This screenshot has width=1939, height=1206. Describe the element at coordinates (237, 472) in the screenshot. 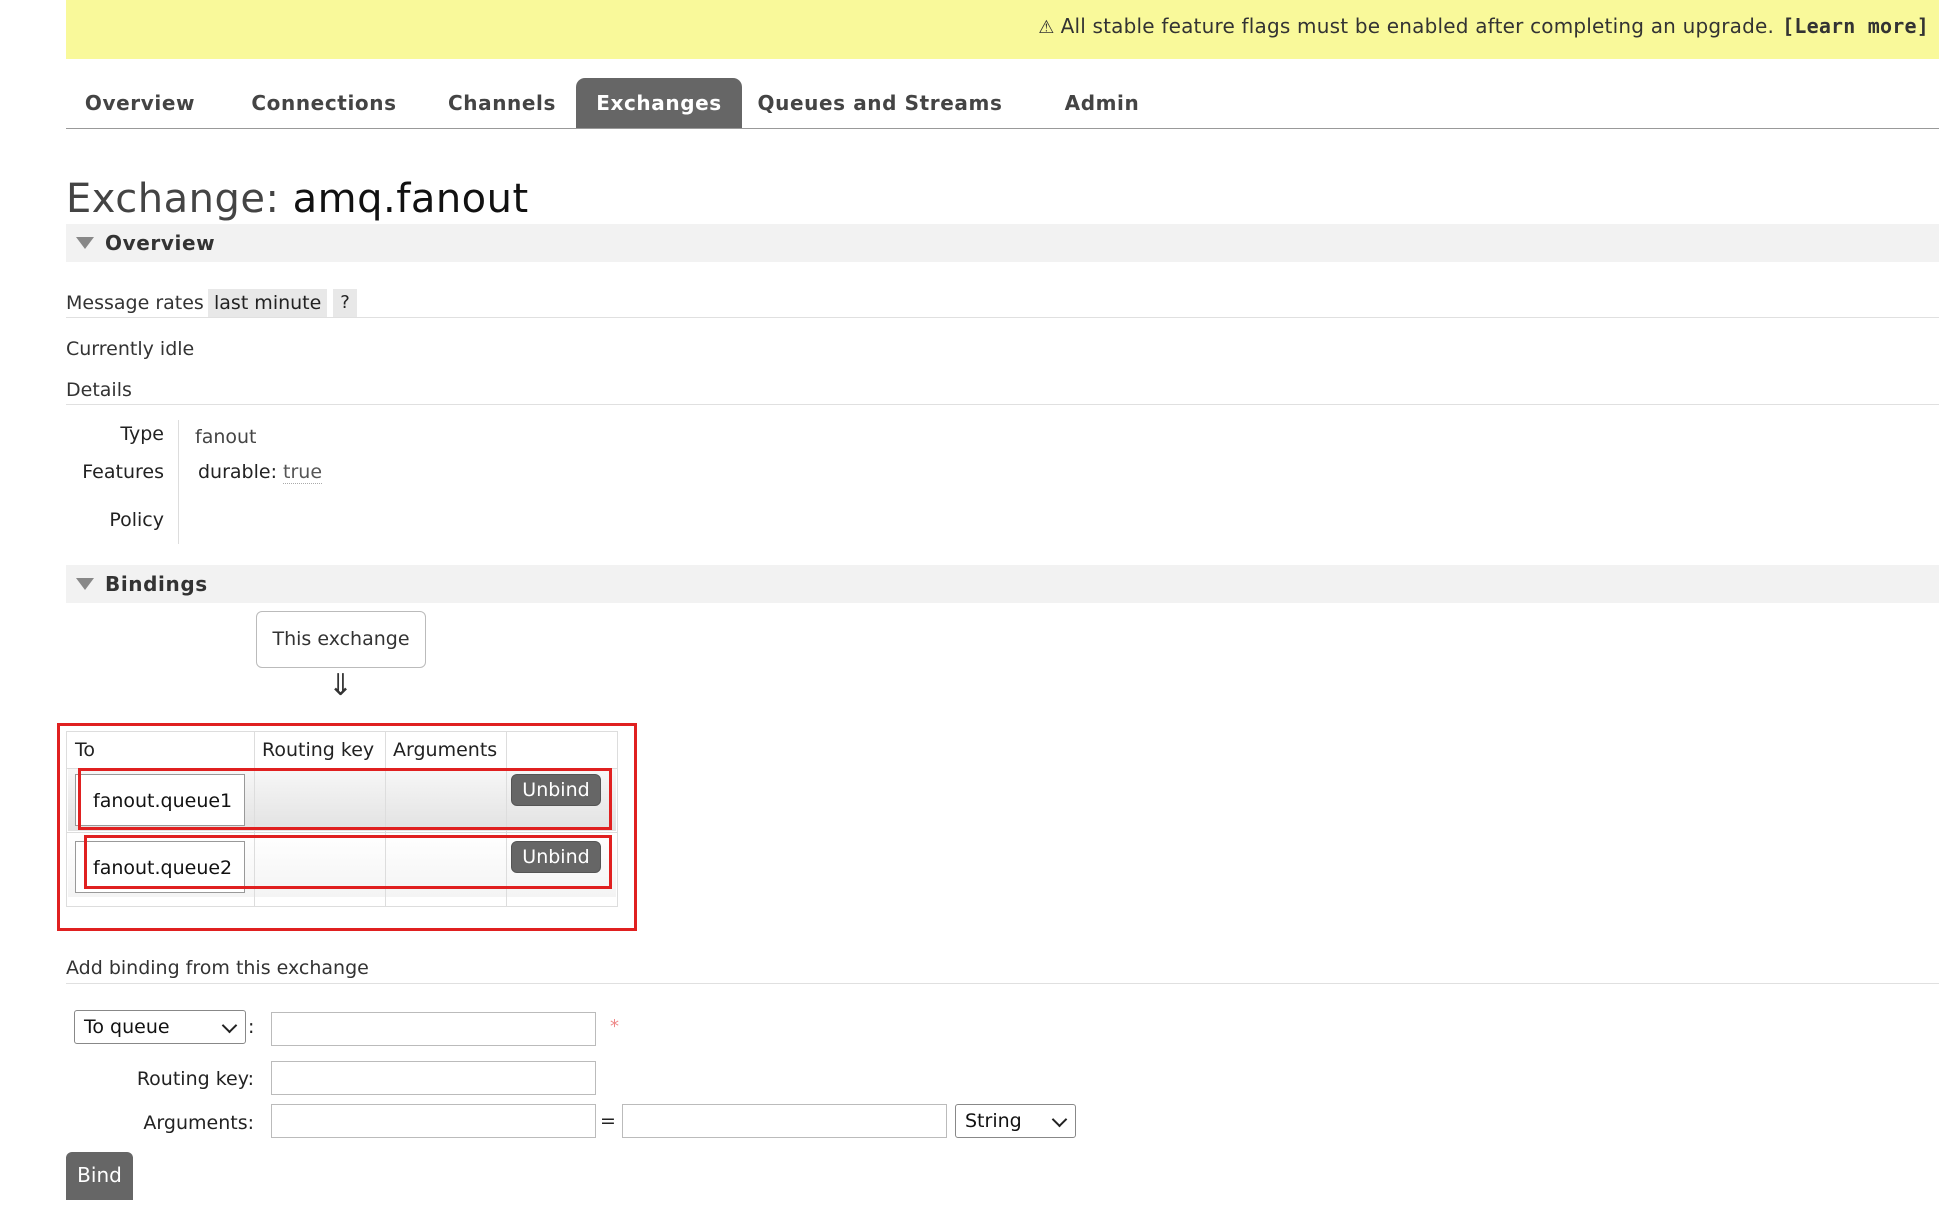

I see `feature-durable-key: durable:` at that location.